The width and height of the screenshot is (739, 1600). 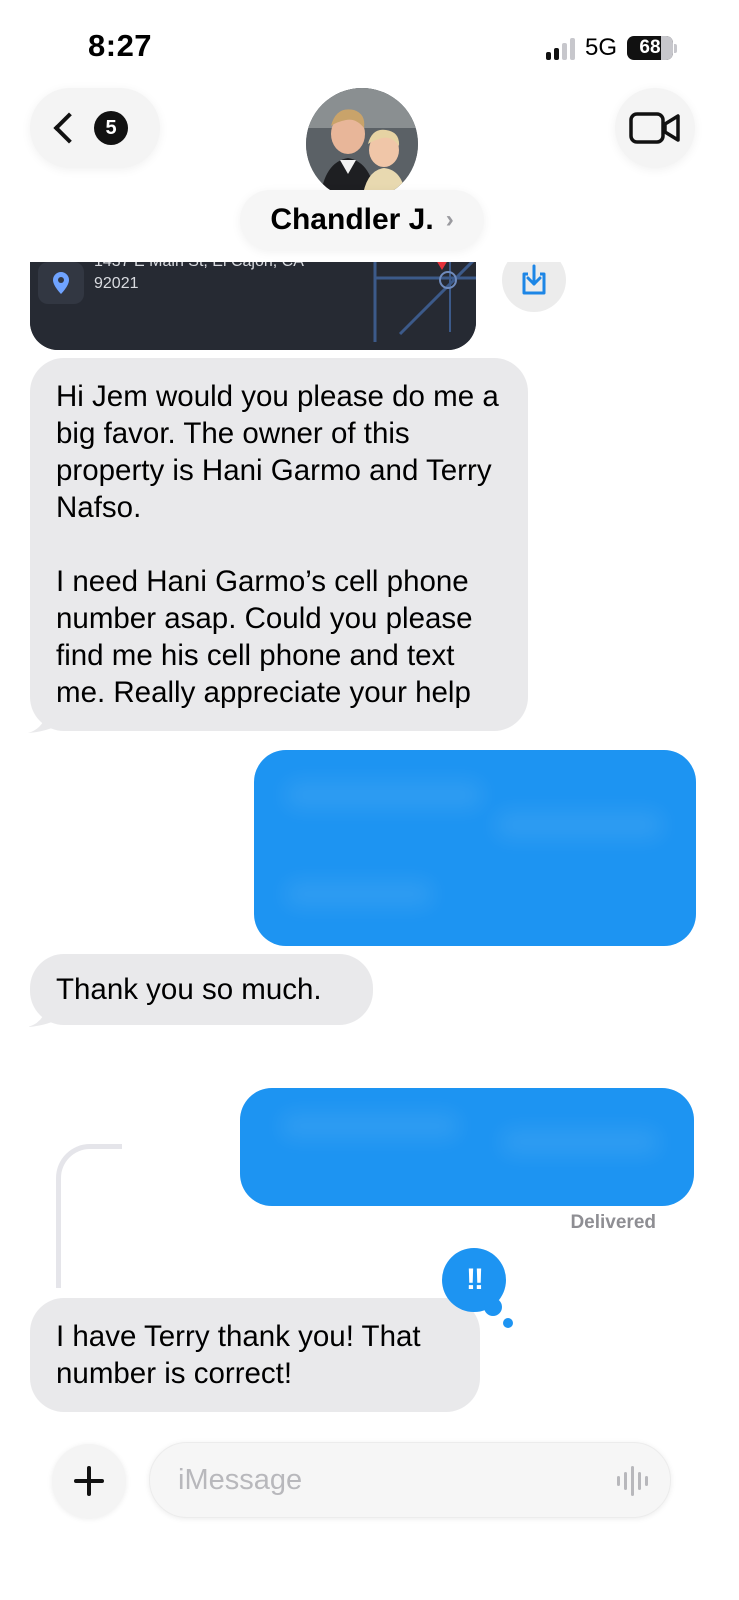 I want to click on status-indicators: 5G 68, so click(x=611, y=48).